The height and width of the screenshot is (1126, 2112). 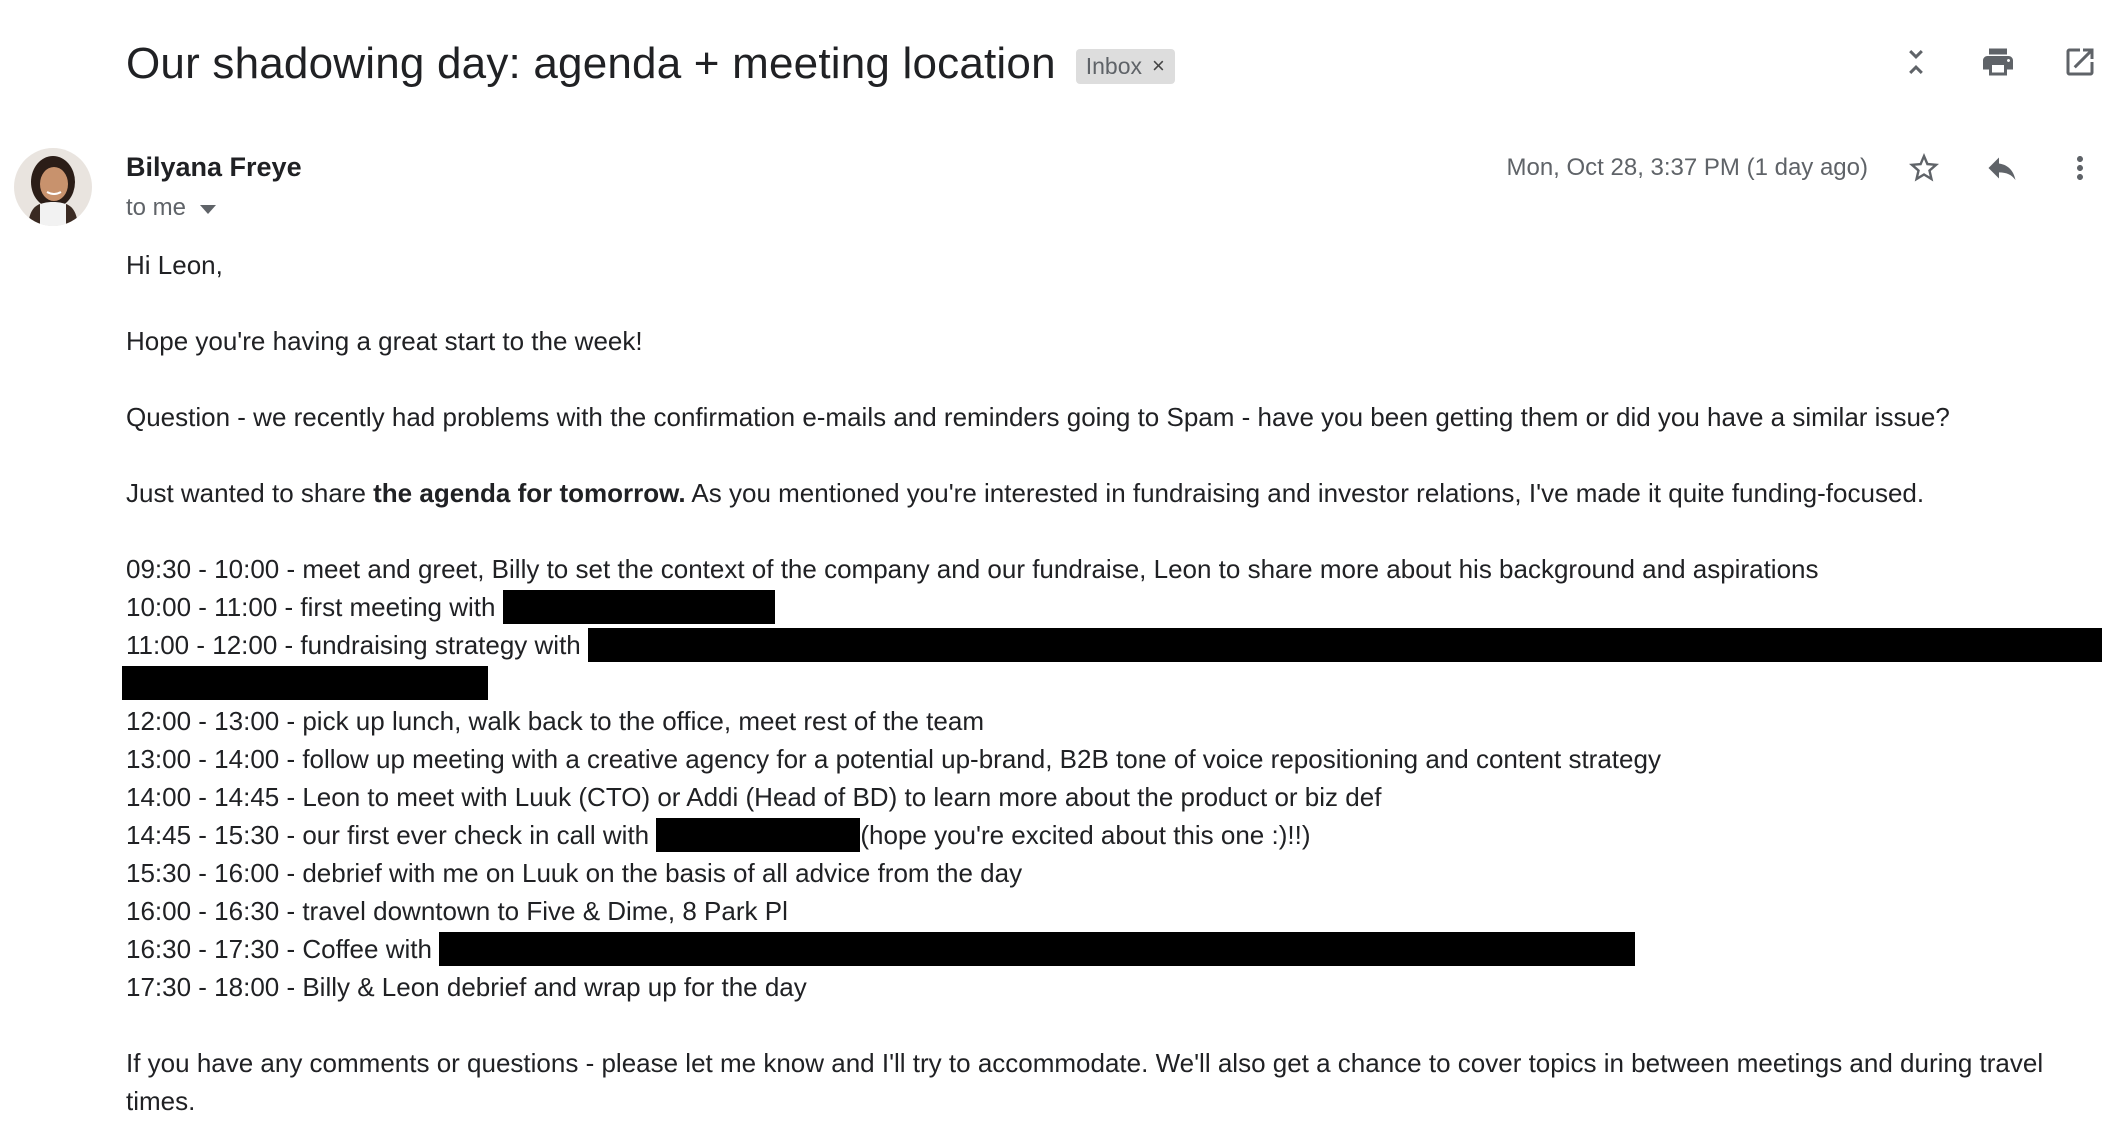 I want to click on p3-bold: the agenda for tomorrow., so click(x=529, y=493).